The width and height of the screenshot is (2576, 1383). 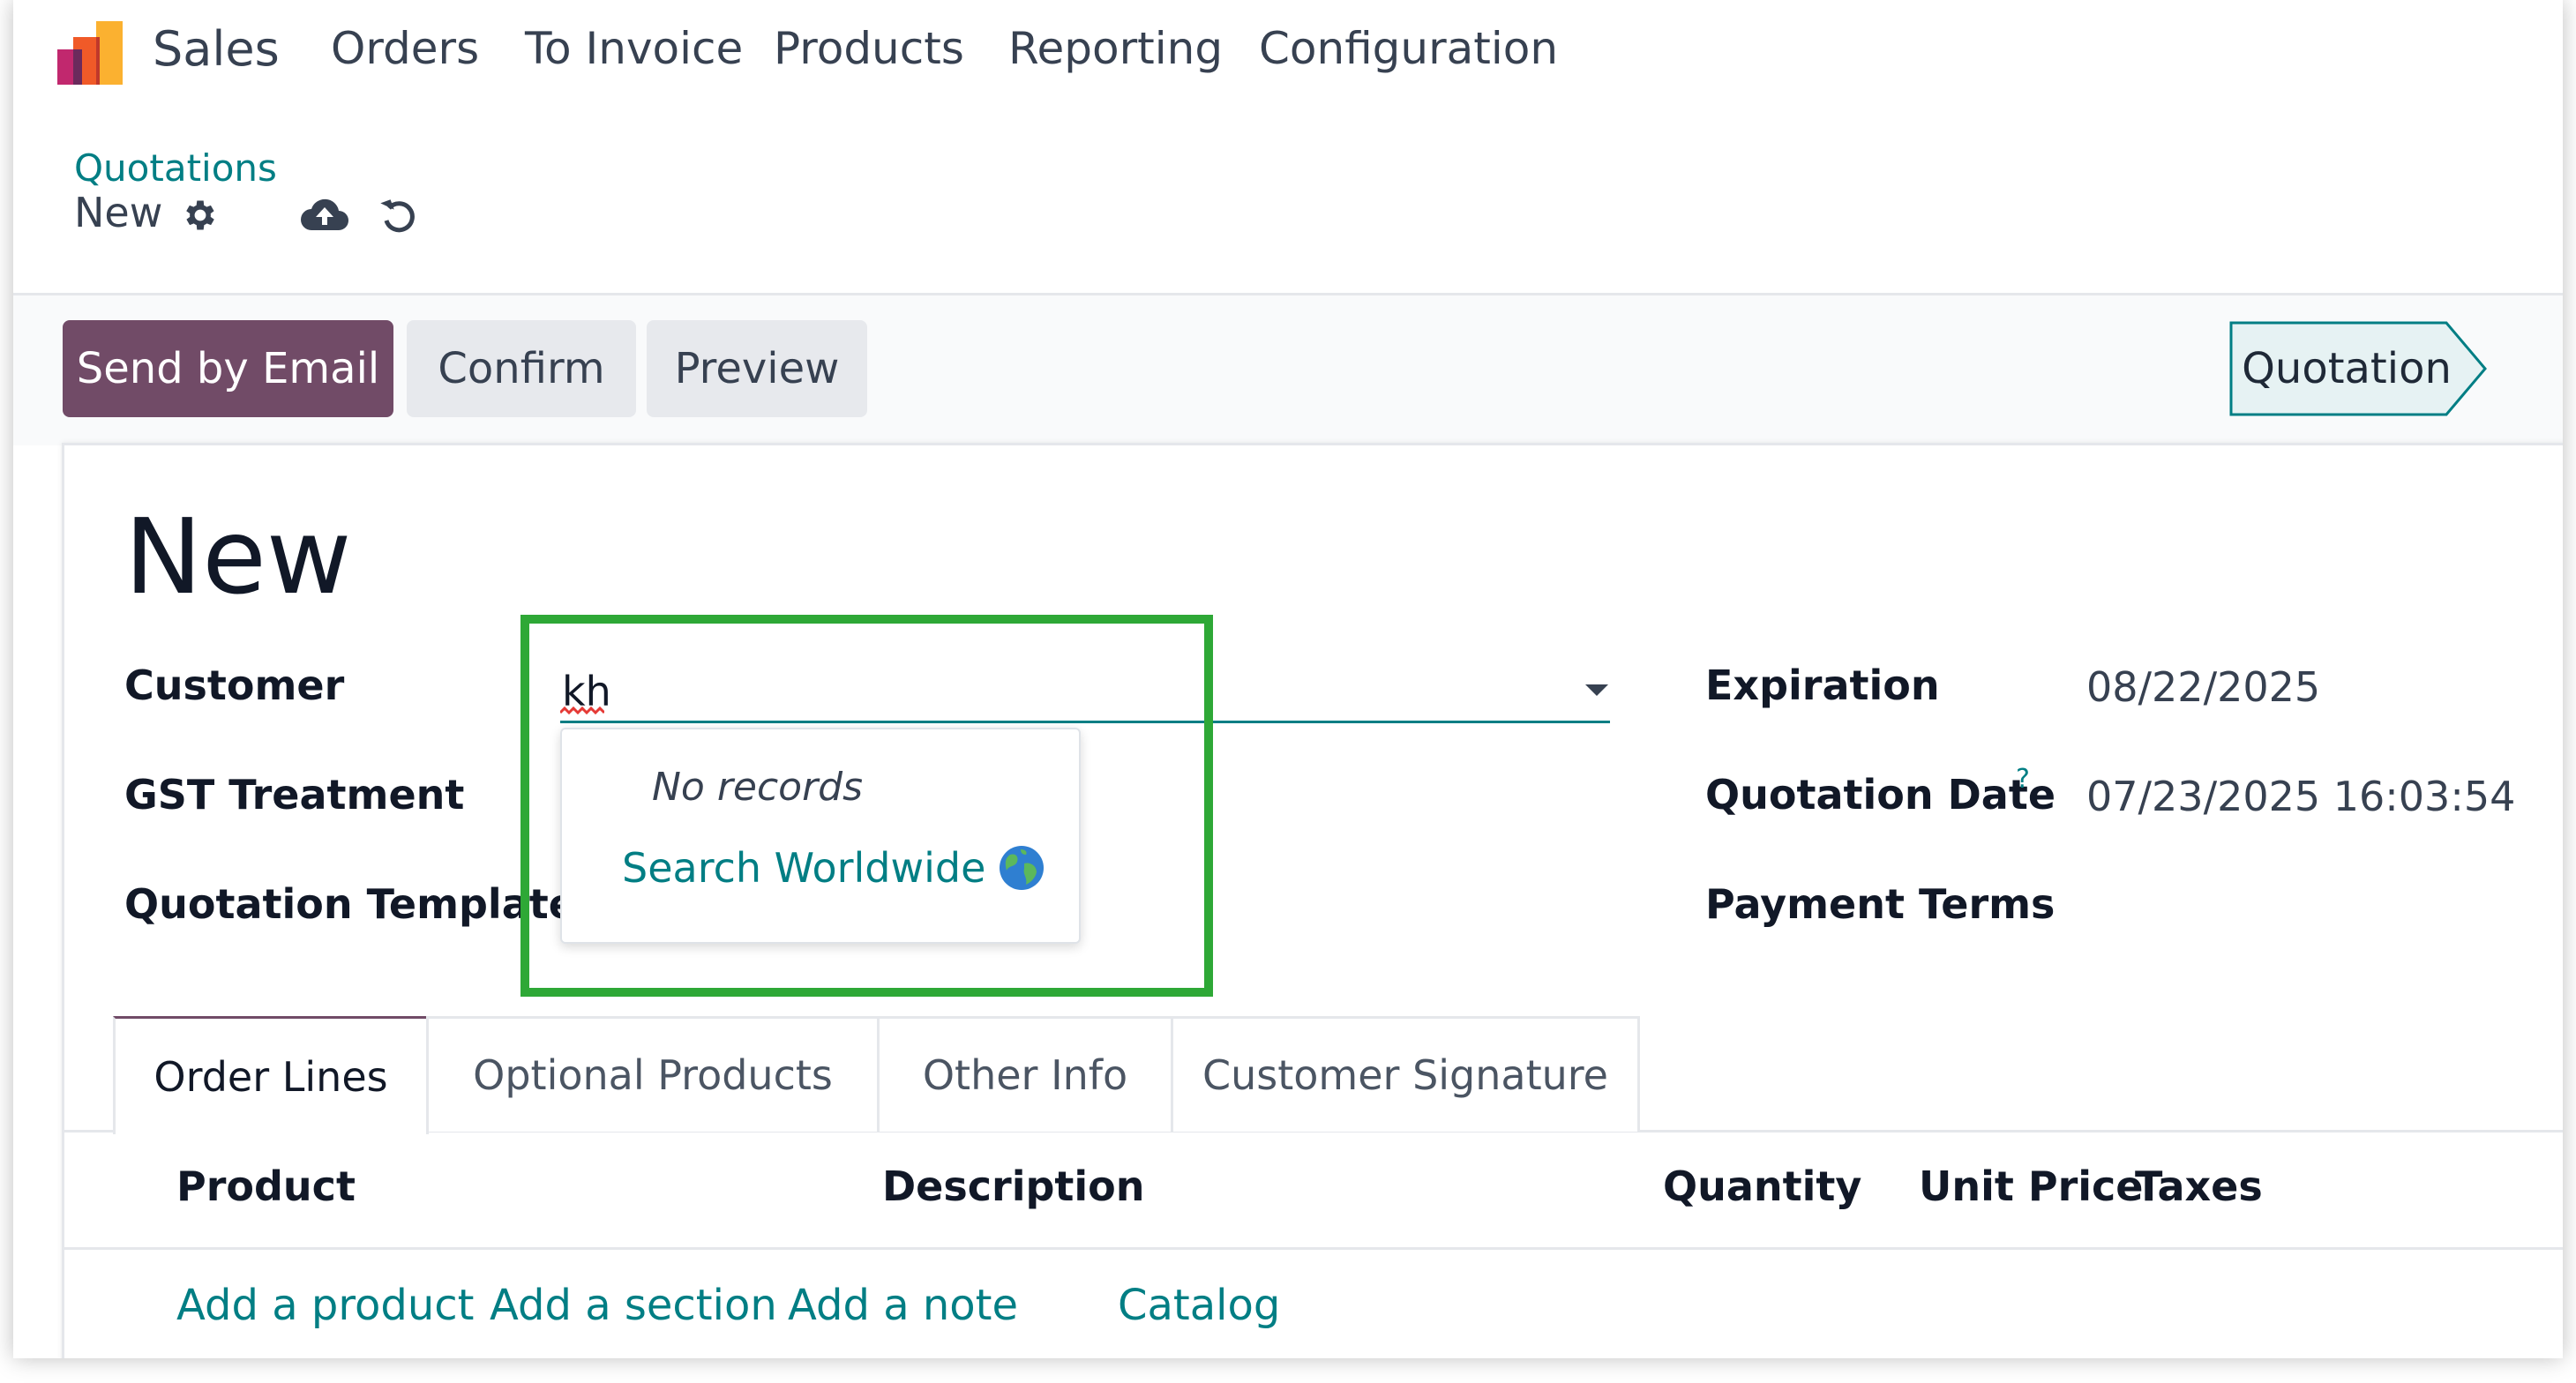 I want to click on expiration-value: 08/22/2025, so click(x=2203, y=687).